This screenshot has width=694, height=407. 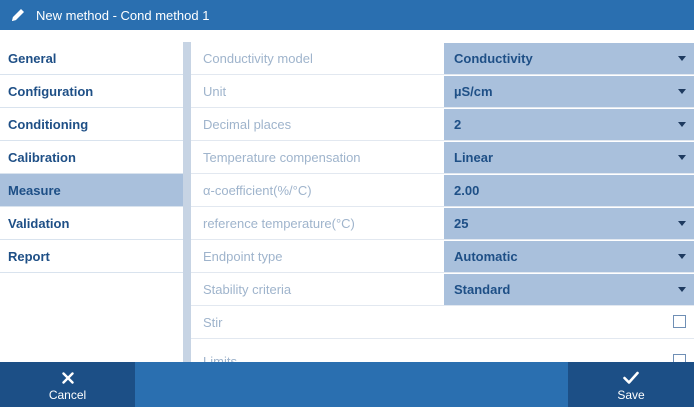 I want to click on setting-row-endpoint-type: Endpoint type Automatic, so click(x=442, y=256).